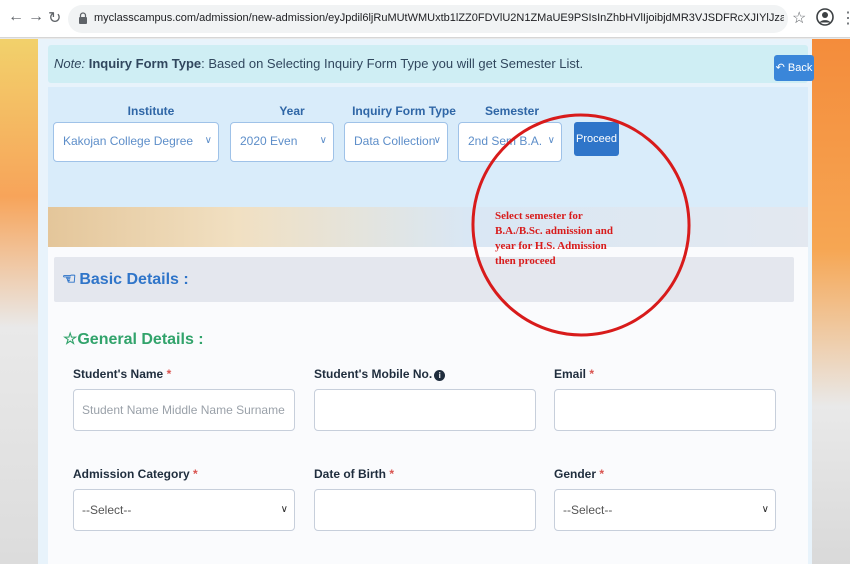  I want to click on note-prefix: Note:, so click(70, 63).